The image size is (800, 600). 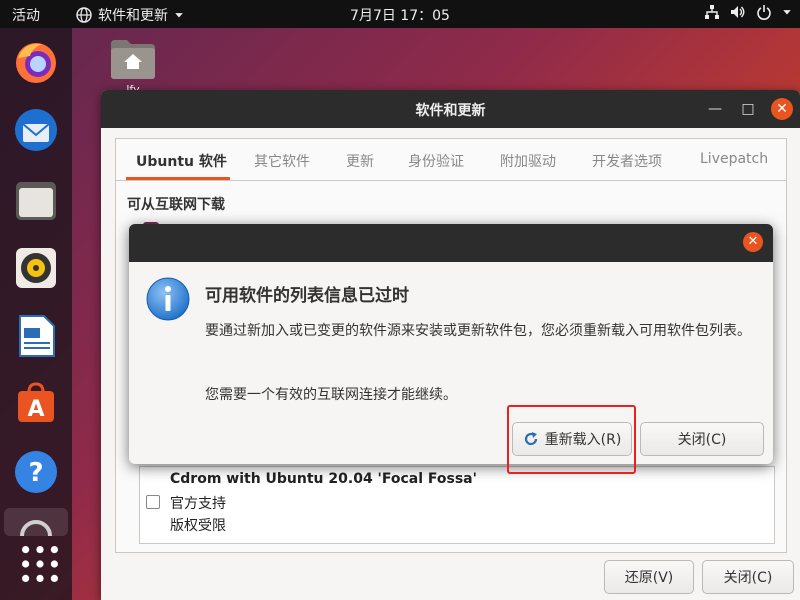 What do you see at coordinates (734, 159) in the screenshot?
I see `tab-livepatch: Livepatch` at bounding box center [734, 159].